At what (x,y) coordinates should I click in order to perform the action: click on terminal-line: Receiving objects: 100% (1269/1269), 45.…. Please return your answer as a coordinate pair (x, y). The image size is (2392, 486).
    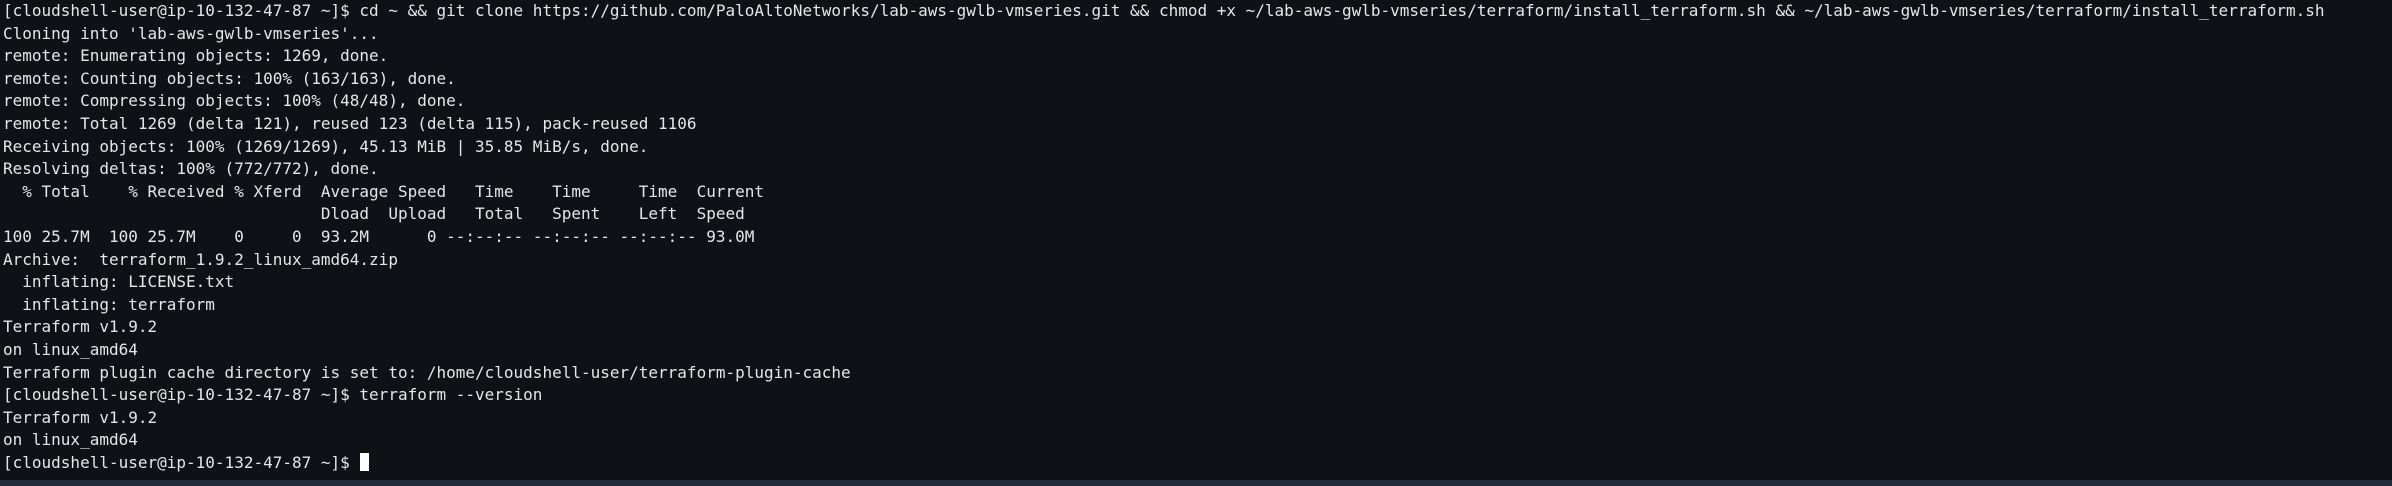
    Looking at the image, I should click on (326, 146).